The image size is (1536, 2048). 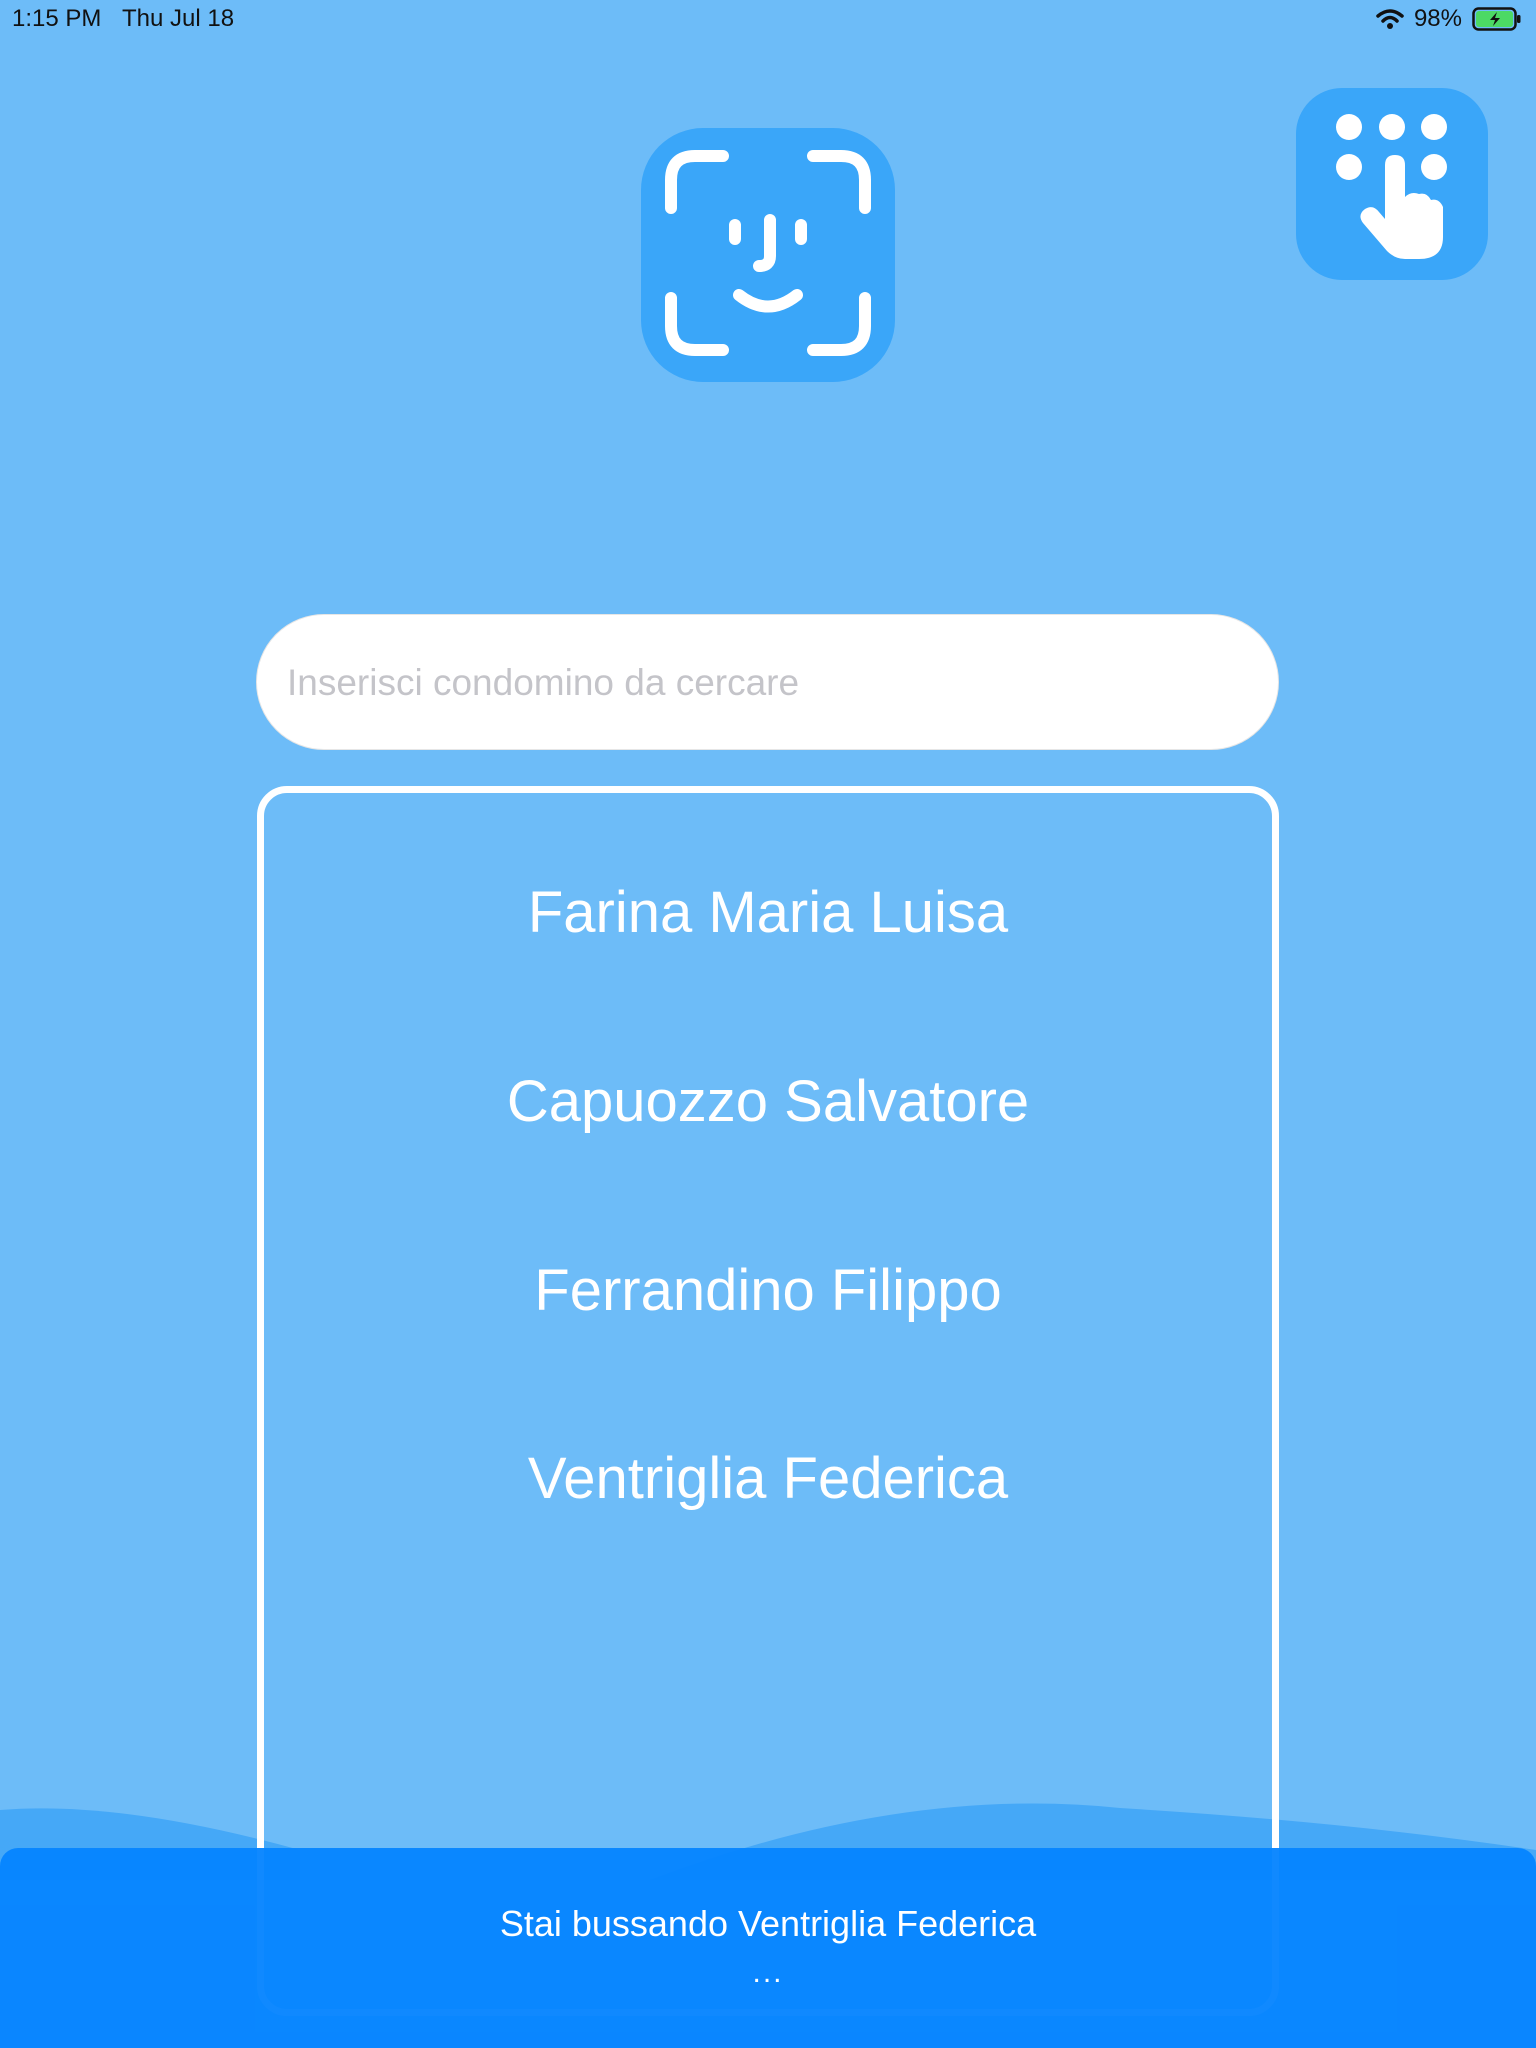 What do you see at coordinates (768, 1479) in the screenshot?
I see `list-item: Ventriglia Federica` at bounding box center [768, 1479].